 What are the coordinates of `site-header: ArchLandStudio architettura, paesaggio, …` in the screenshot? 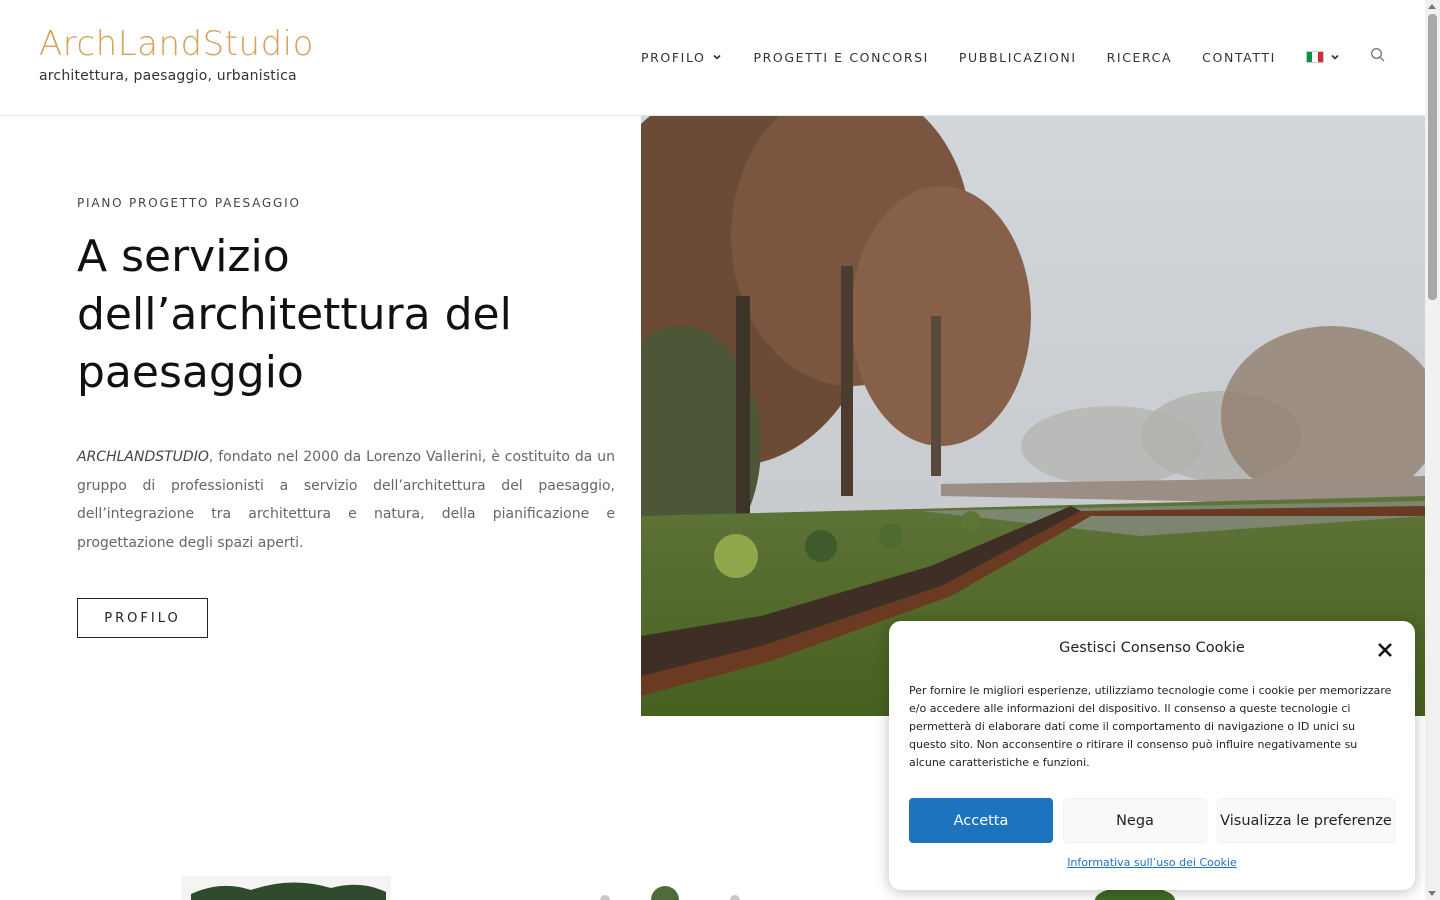 It's located at (712, 58).